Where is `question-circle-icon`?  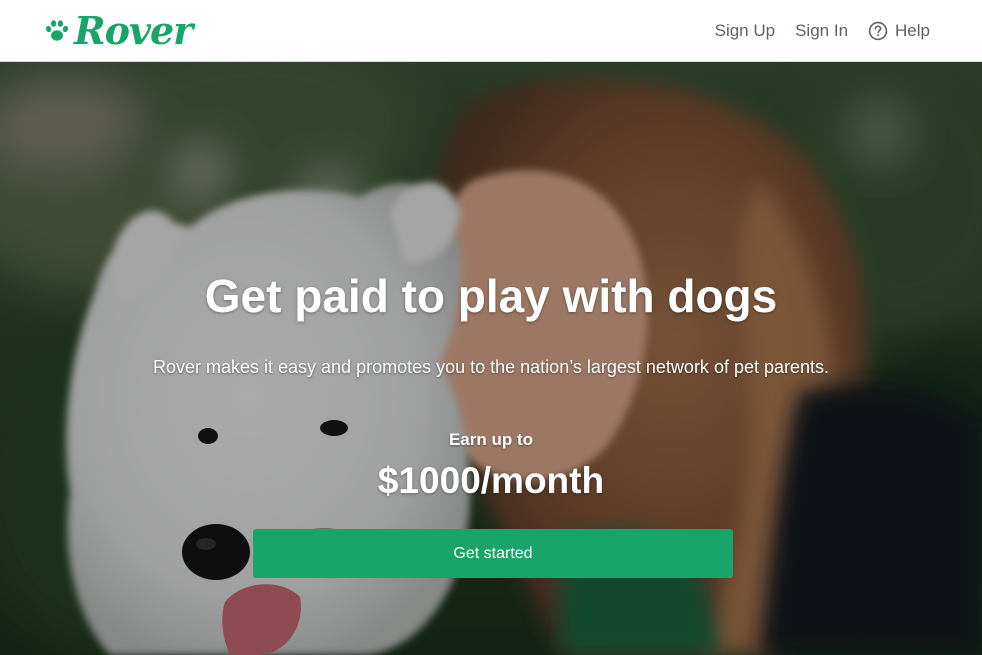 question-circle-icon is located at coordinates (878, 31).